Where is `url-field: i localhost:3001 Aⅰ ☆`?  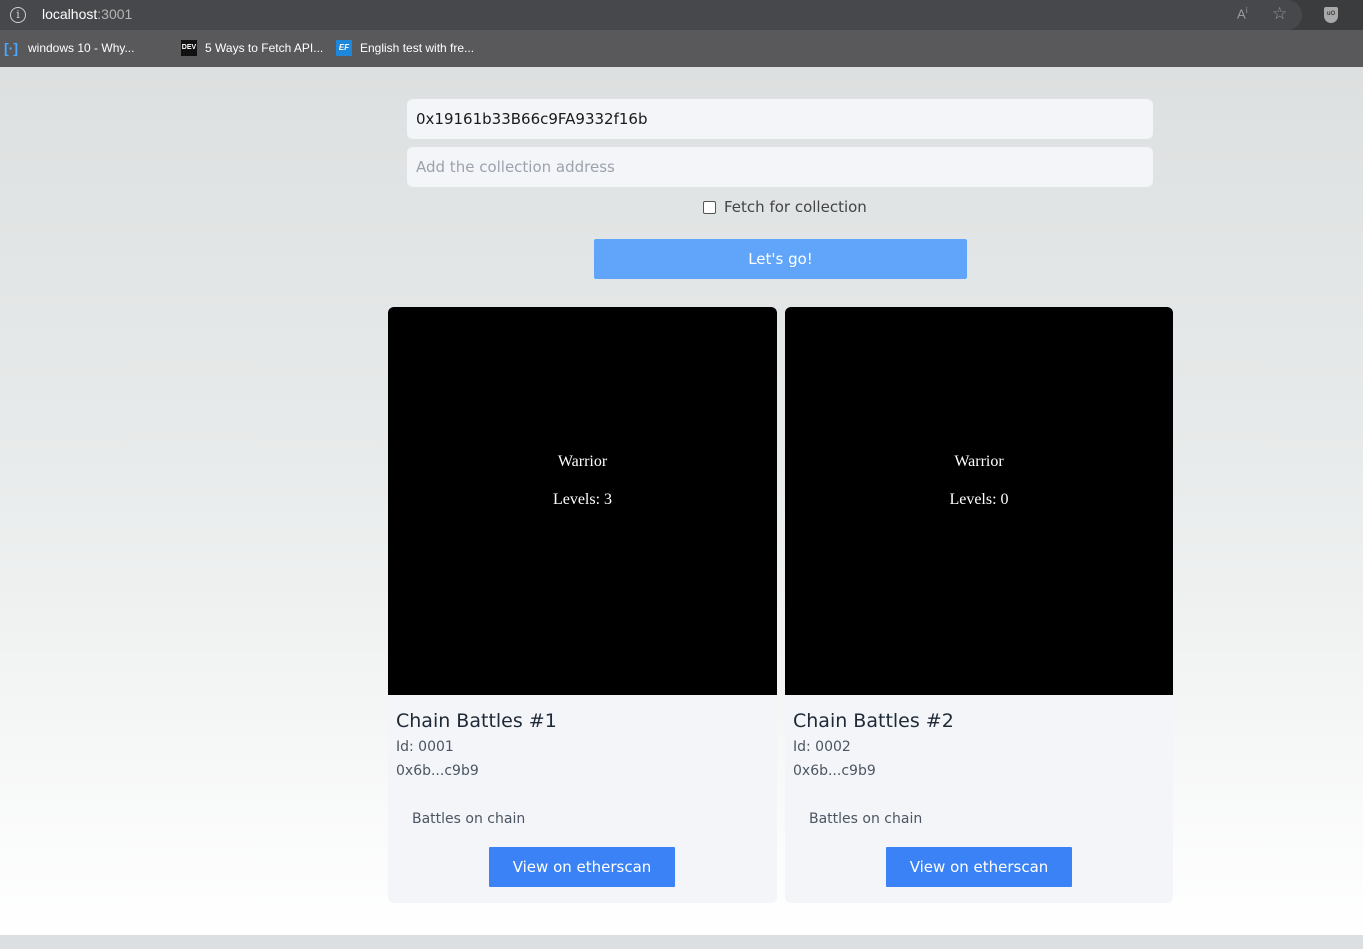
url-field: i localhost:3001 Aⅰ ☆ is located at coordinates (651, 15).